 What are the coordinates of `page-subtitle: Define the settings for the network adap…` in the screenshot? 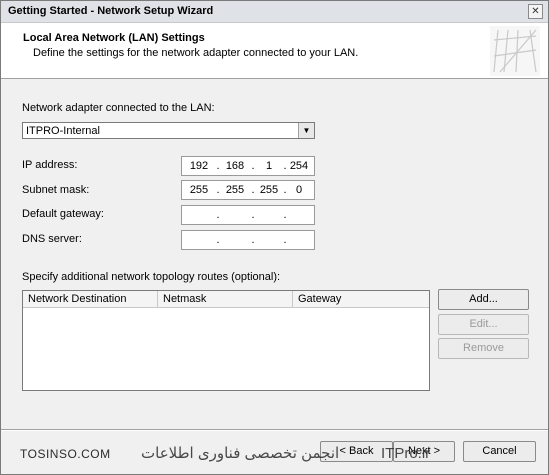 It's located at (196, 53).